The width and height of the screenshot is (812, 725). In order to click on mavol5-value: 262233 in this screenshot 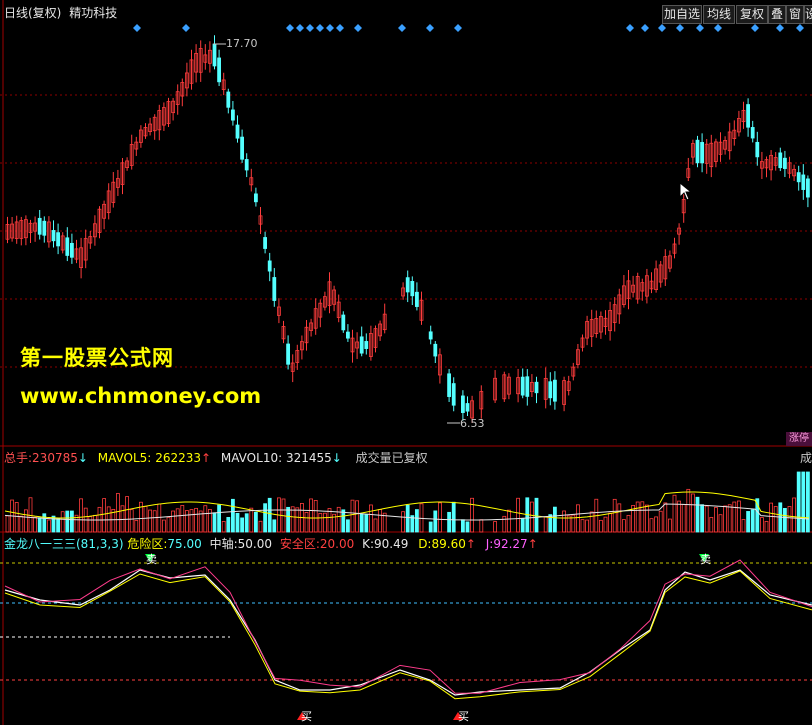, I will do `click(178, 458)`.